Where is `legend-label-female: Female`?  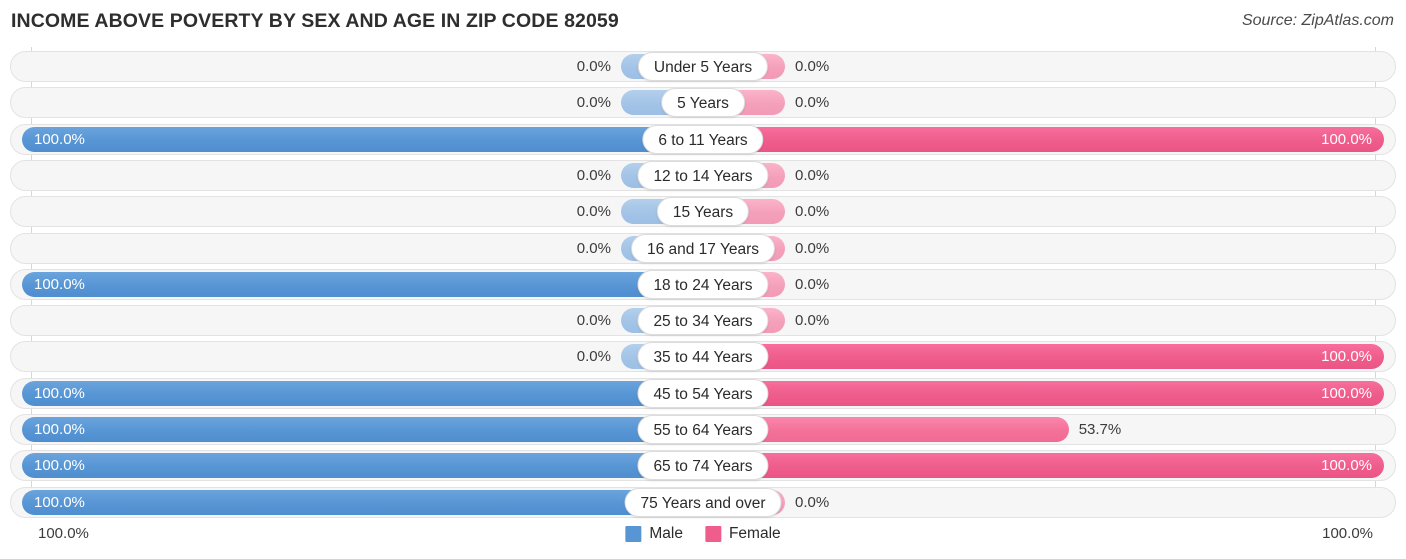
legend-label-female: Female is located at coordinates (754, 533).